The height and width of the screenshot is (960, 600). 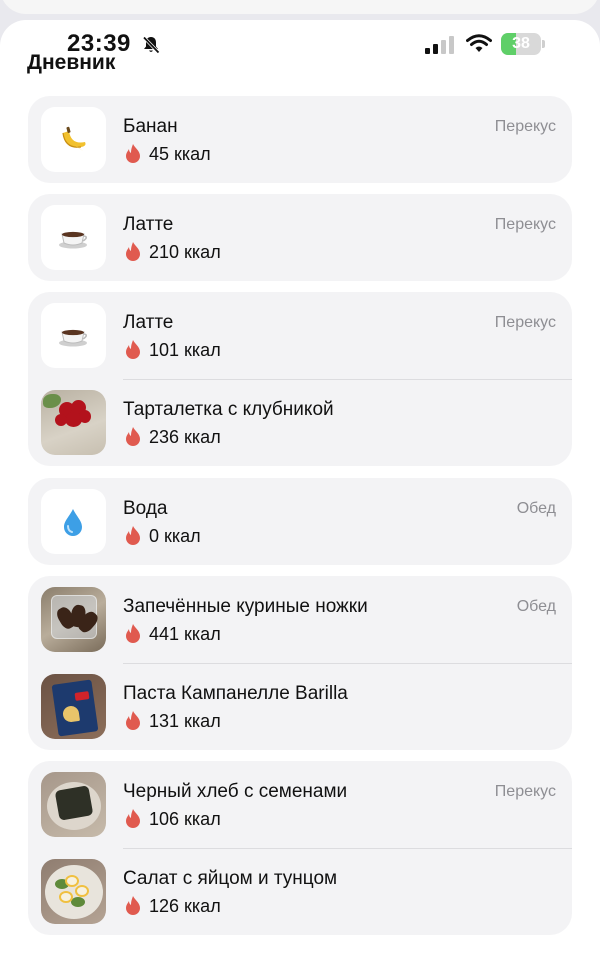 What do you see at coordinates (167, 154) in the screenshot?
I see `calorie-value: 45 ккал` at bounding box center [167, 154].